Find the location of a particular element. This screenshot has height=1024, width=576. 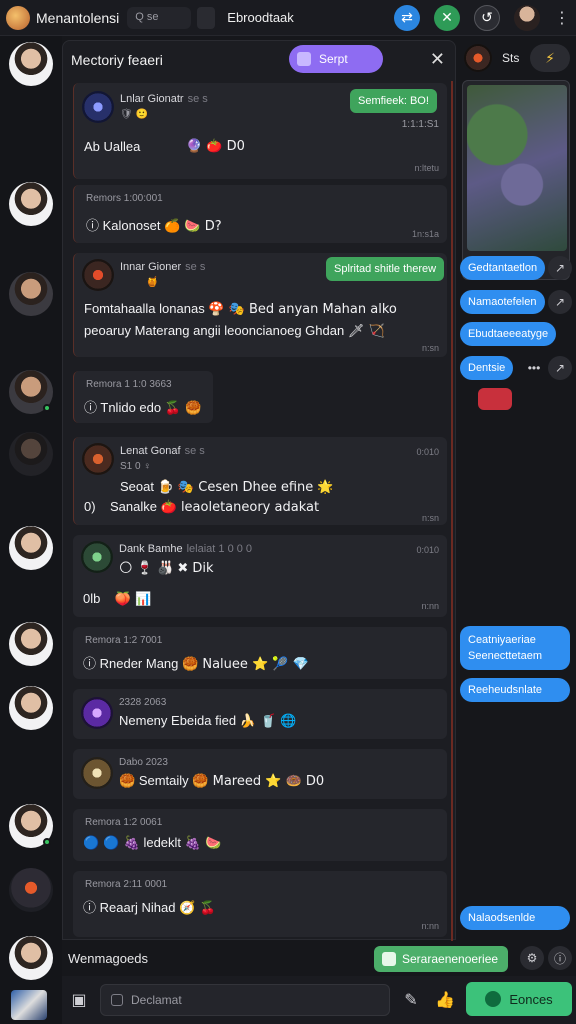

chat-title: Mectoriy feaeri is located at coordinates (117, 60).